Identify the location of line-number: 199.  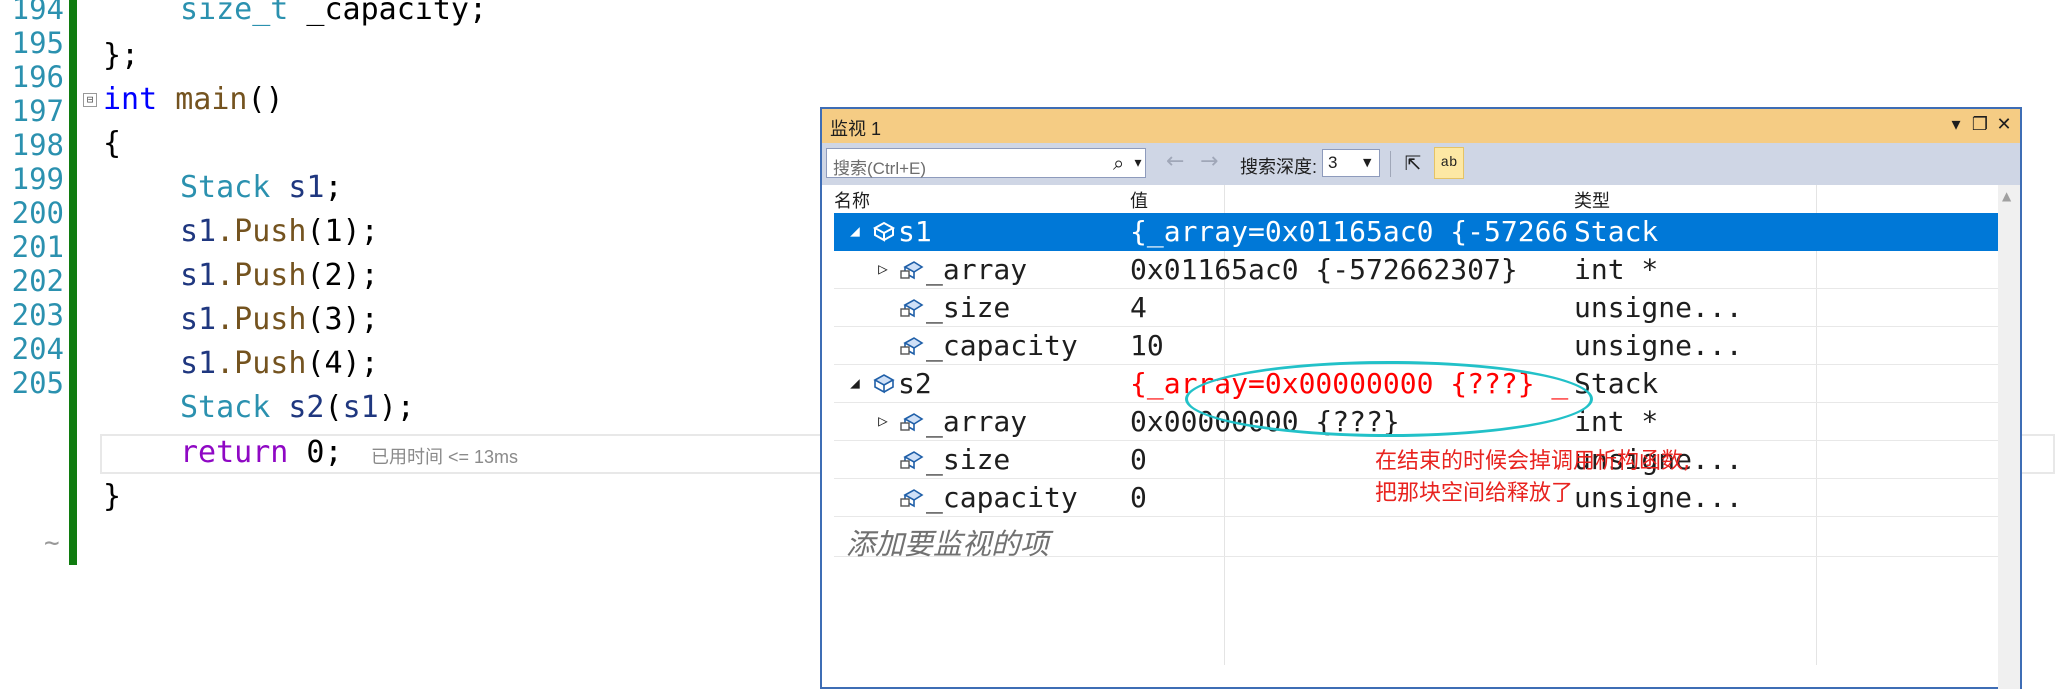
(37, 179).